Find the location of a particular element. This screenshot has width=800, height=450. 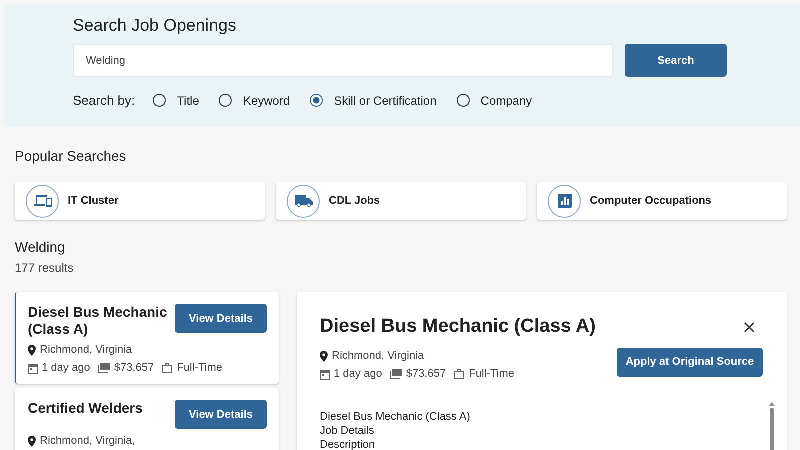

scrollbar-thumb is located at coordinates (772, 429).